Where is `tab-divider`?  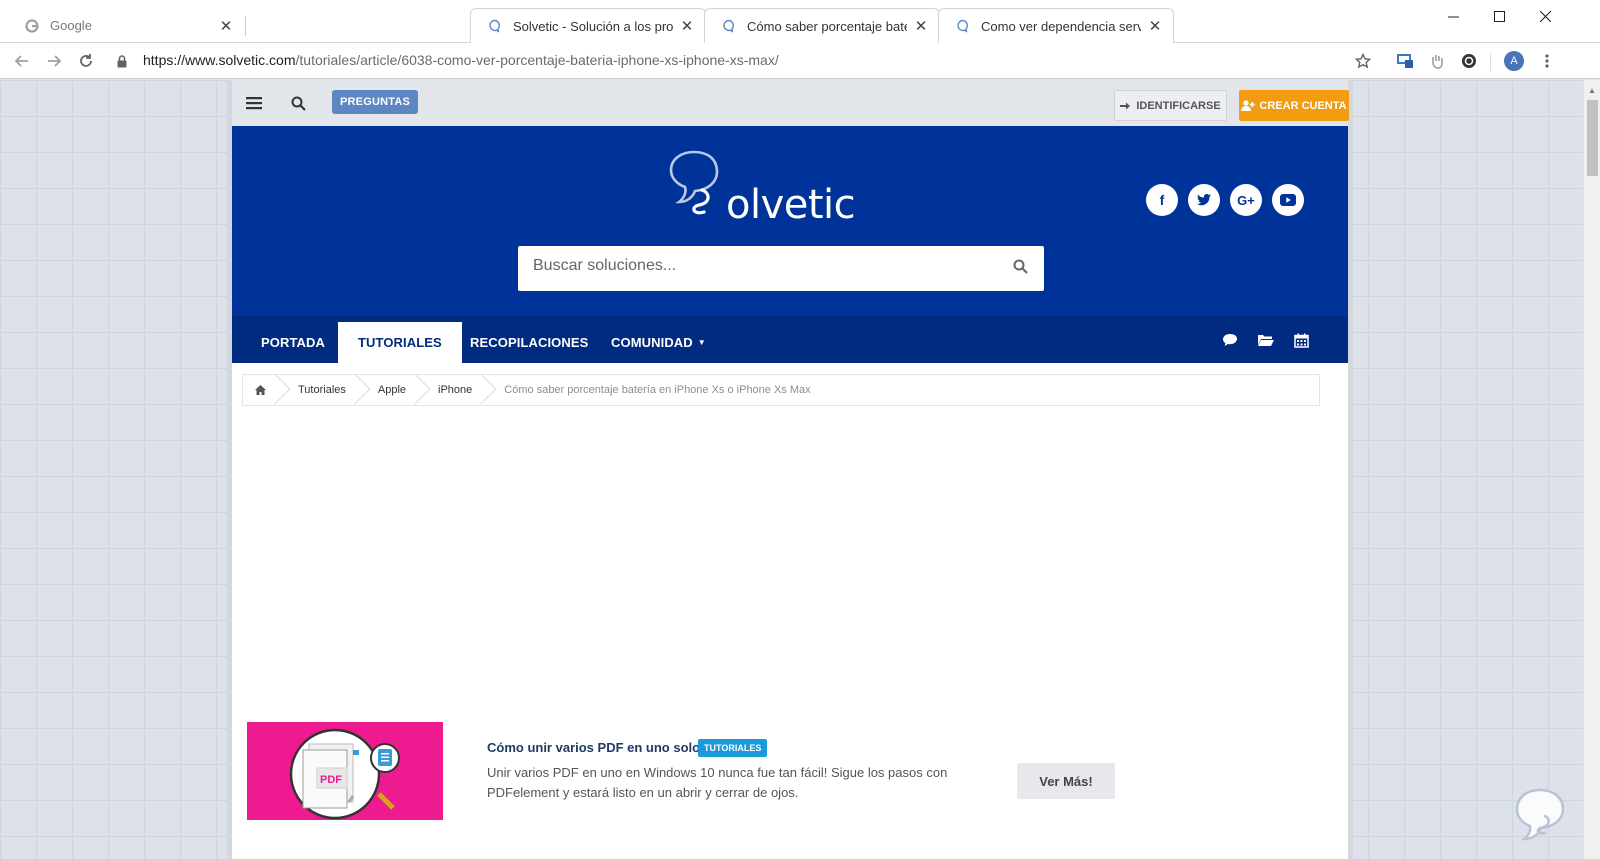 tab-divider is located at coordinates (245, 26).